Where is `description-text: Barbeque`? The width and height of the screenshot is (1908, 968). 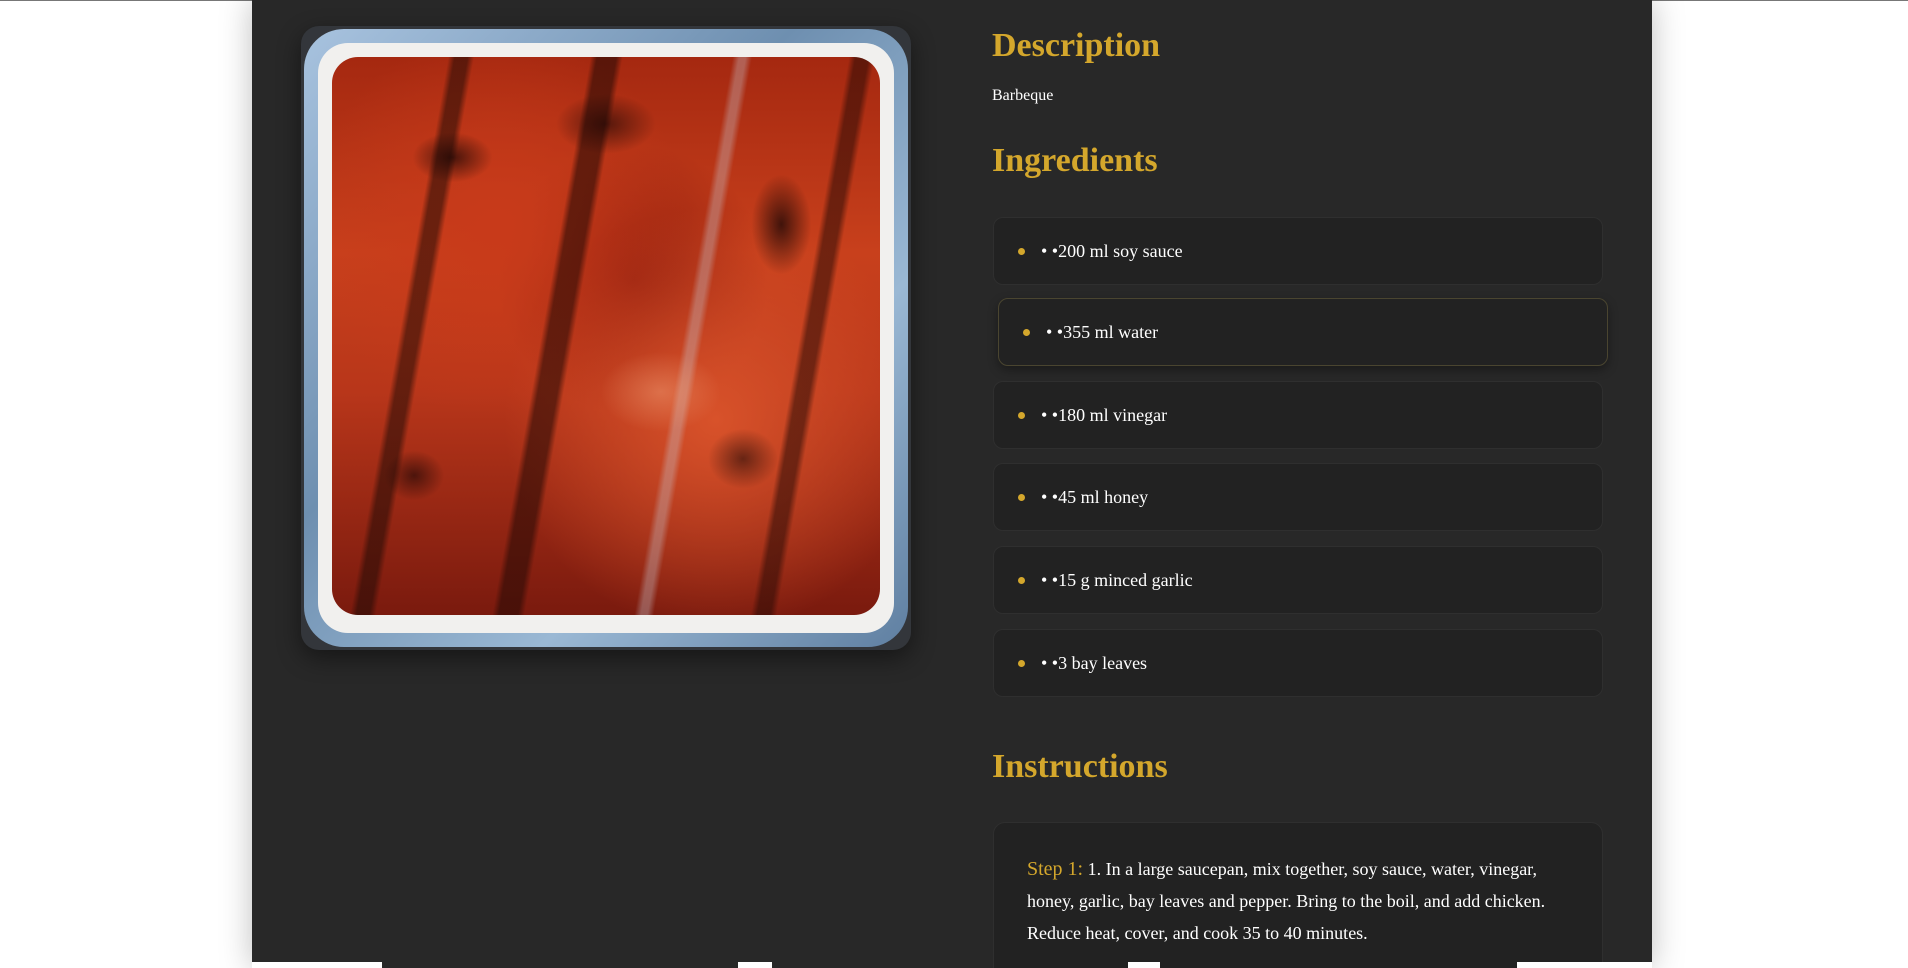 description-text: Barbeque is located at coordinates (1023, 95).